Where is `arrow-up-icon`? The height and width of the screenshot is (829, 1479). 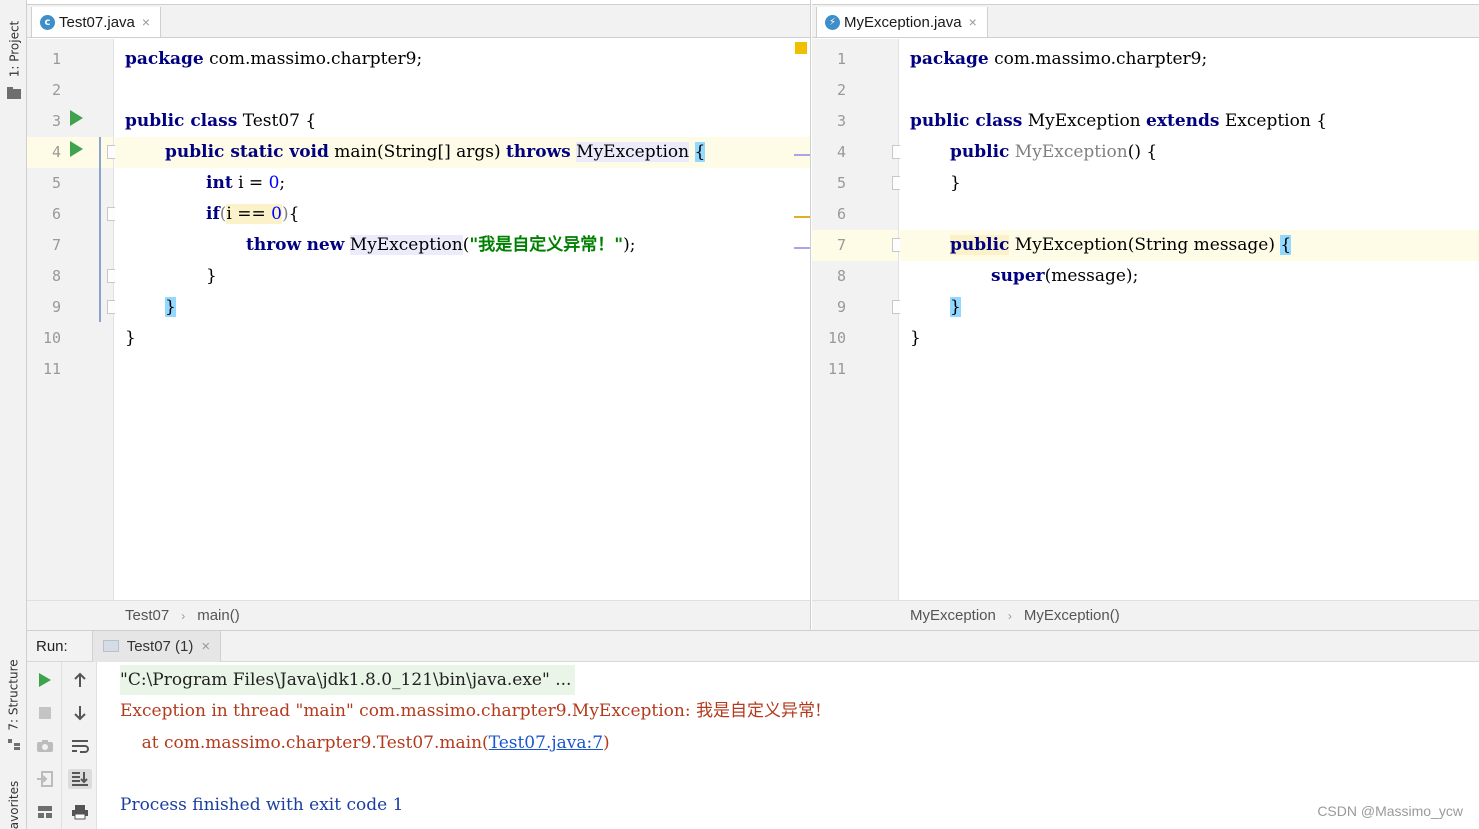
arrow-up-icon is located at coordinates (80, 680).